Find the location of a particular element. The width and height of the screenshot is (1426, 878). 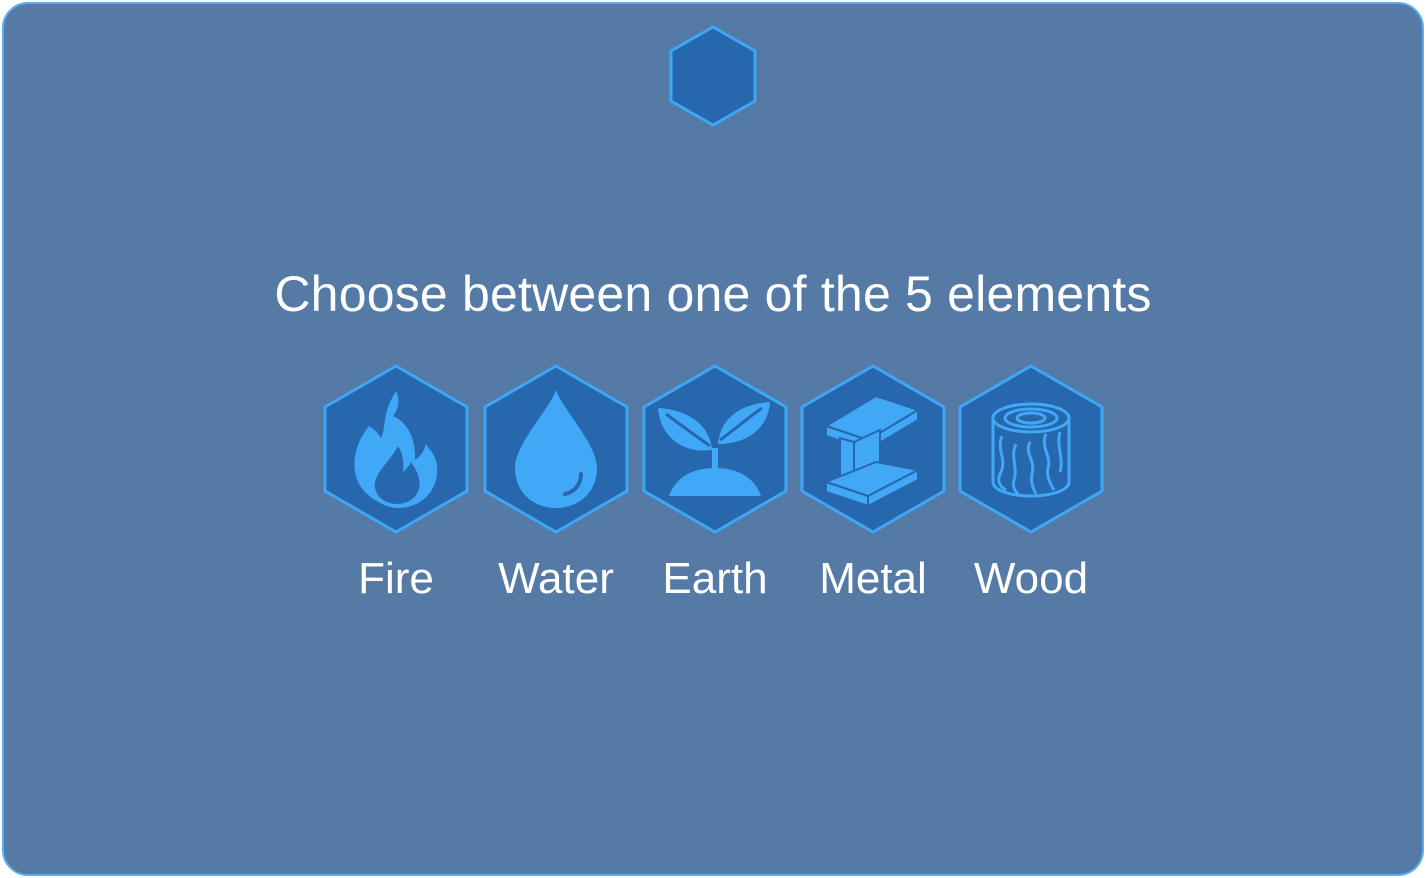

metal-hexagon-button is located at coordinates (873, 449).